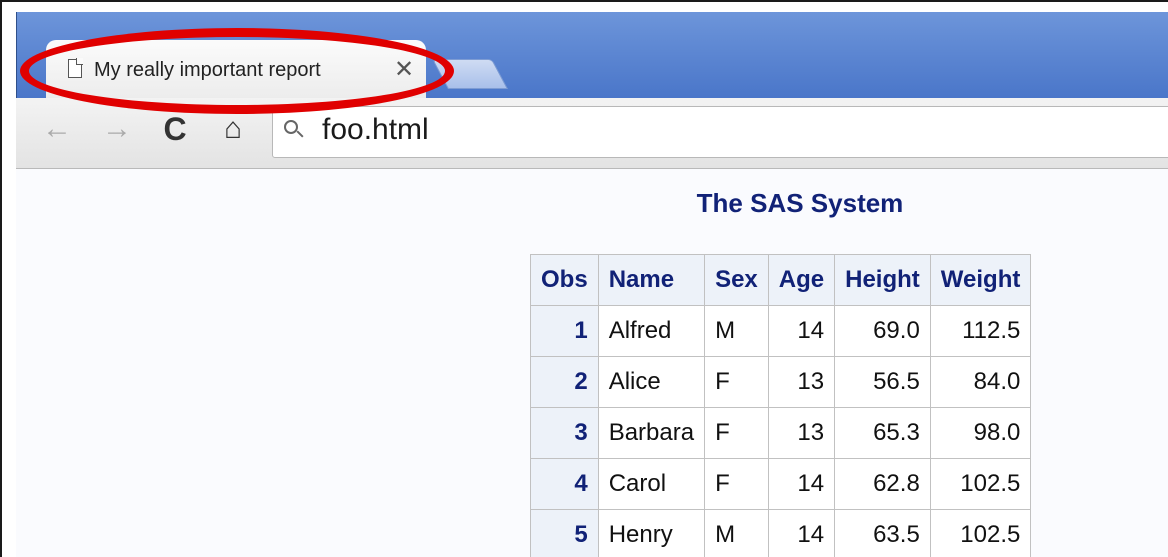 The image size is (1168, 557). I want to click on report-title: The SAS System, so click(800, 203).